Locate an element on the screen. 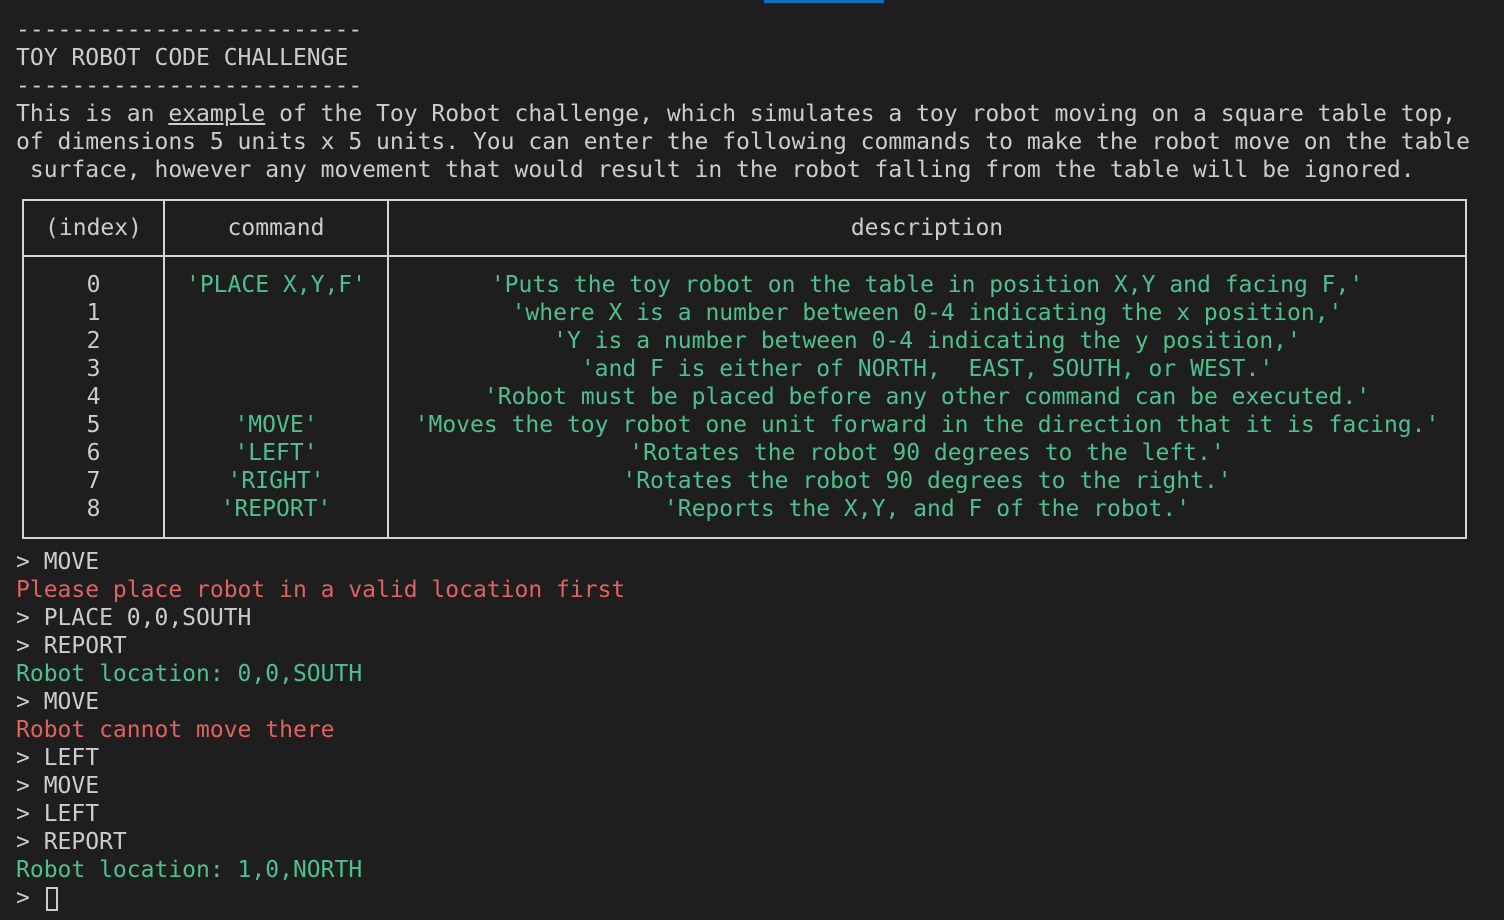 The height and width of the screenshot is (920, 1504). row-index: 4 is located at coordinates (94, 397).